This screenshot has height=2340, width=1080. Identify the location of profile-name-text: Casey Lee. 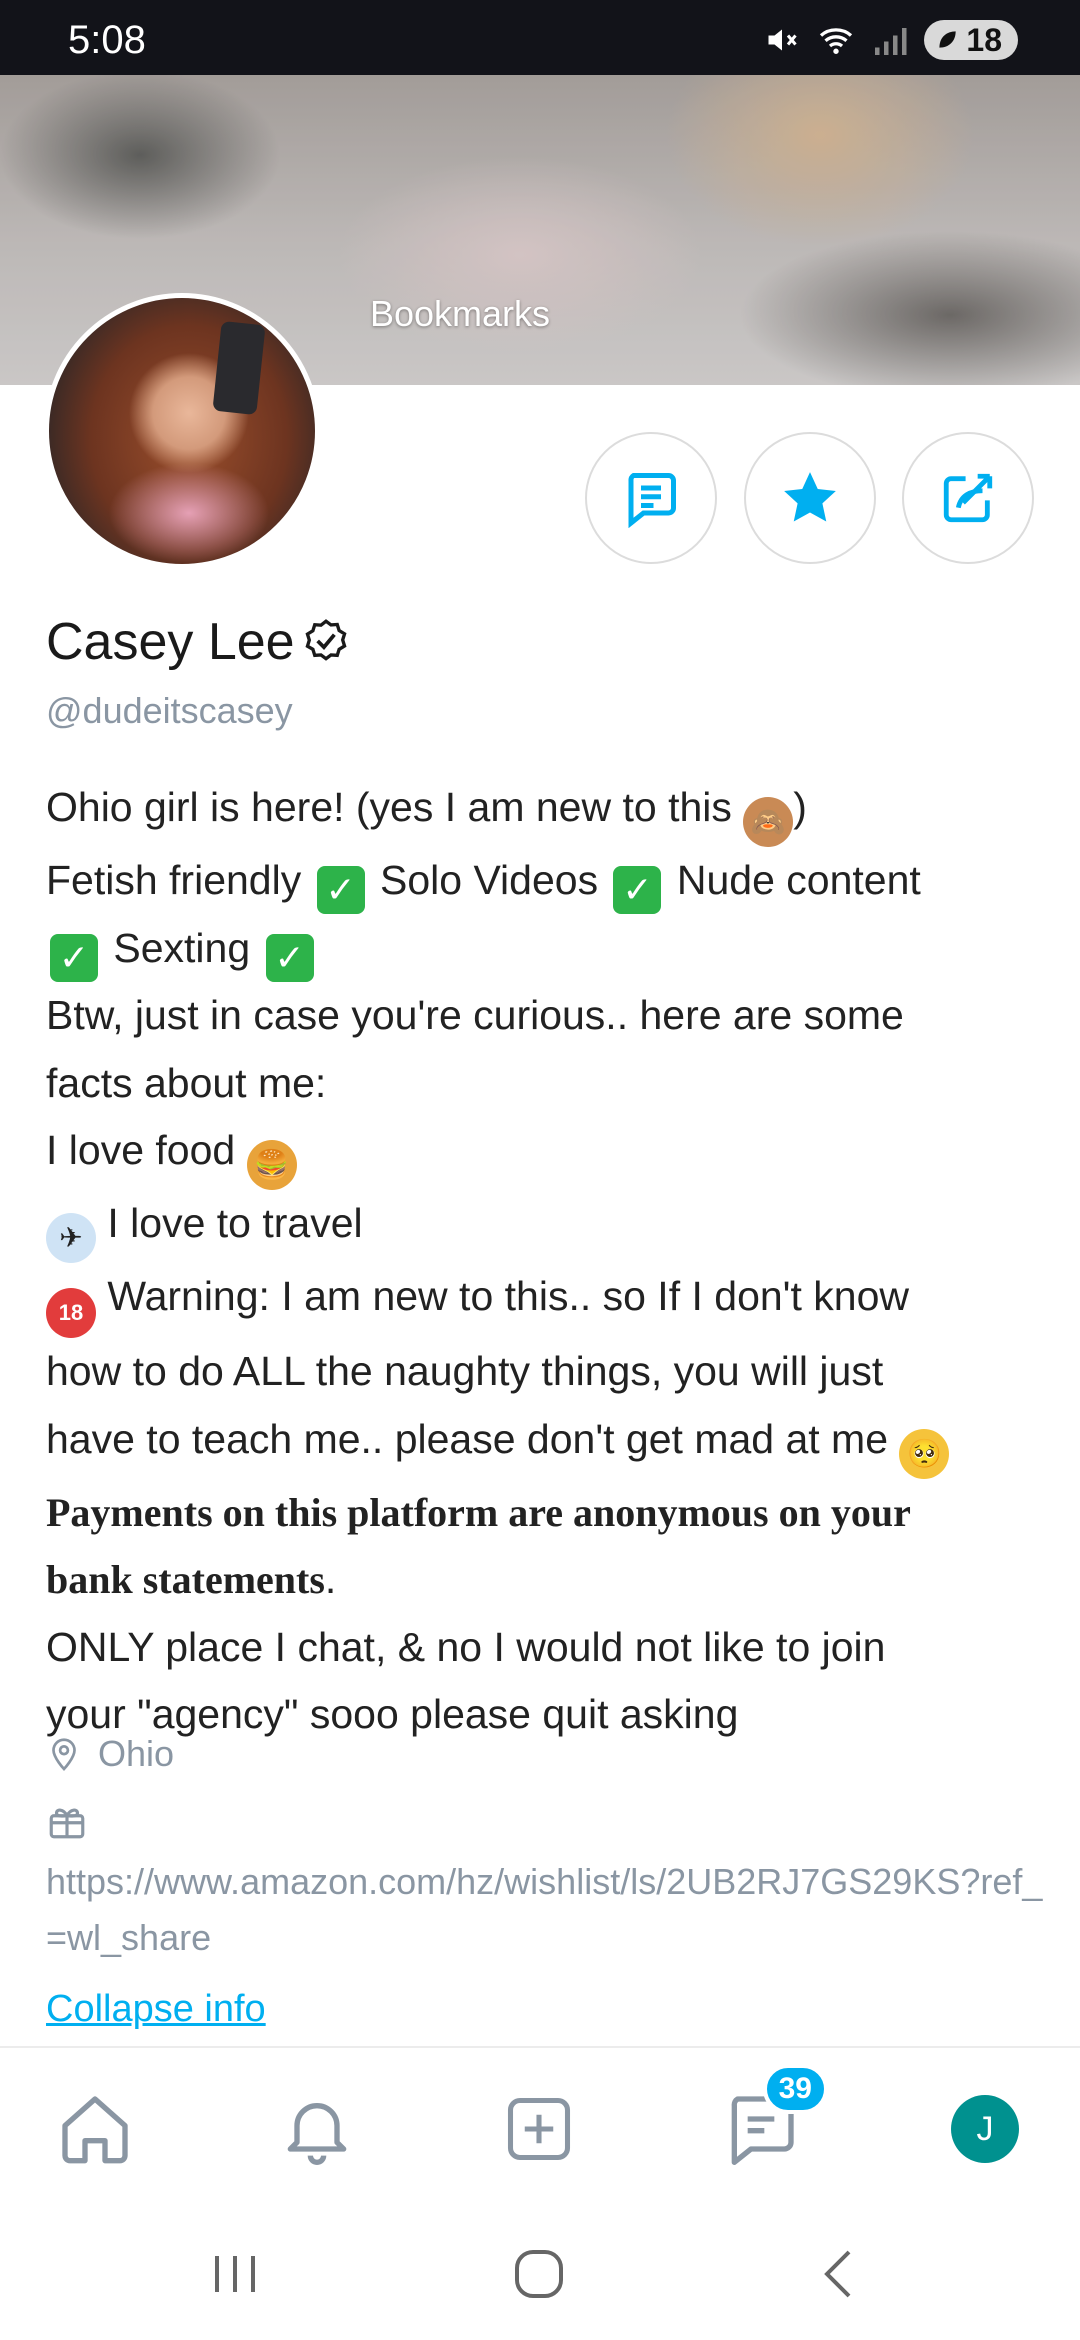
(170, 642).